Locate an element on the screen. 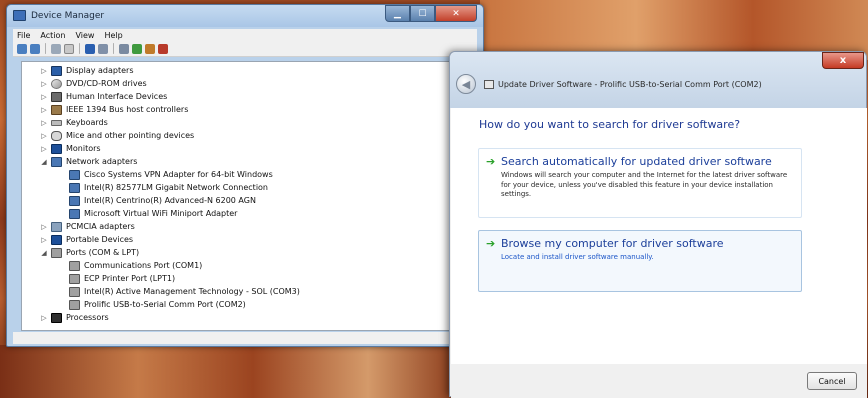  pcmcia-icon is located at coordinates (56, 226).